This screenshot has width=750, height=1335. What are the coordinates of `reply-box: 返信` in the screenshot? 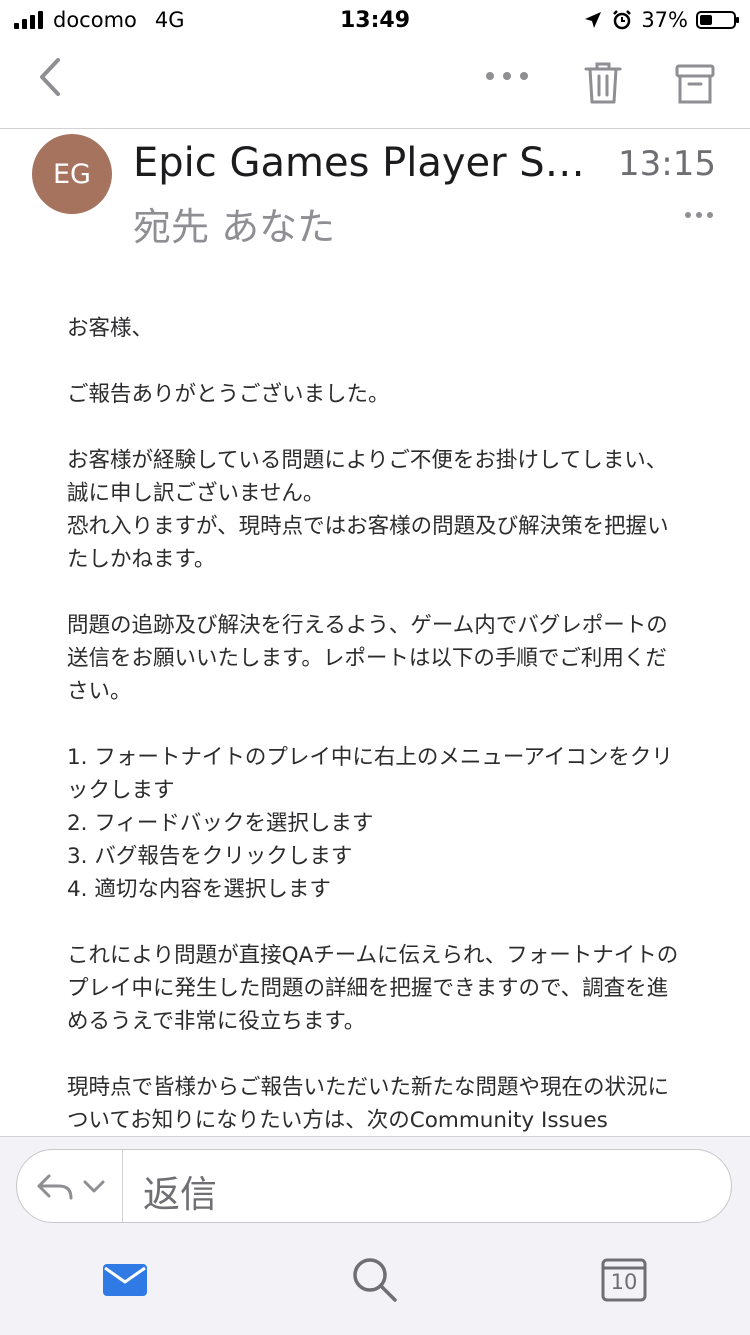 It's located at (374, 1186).